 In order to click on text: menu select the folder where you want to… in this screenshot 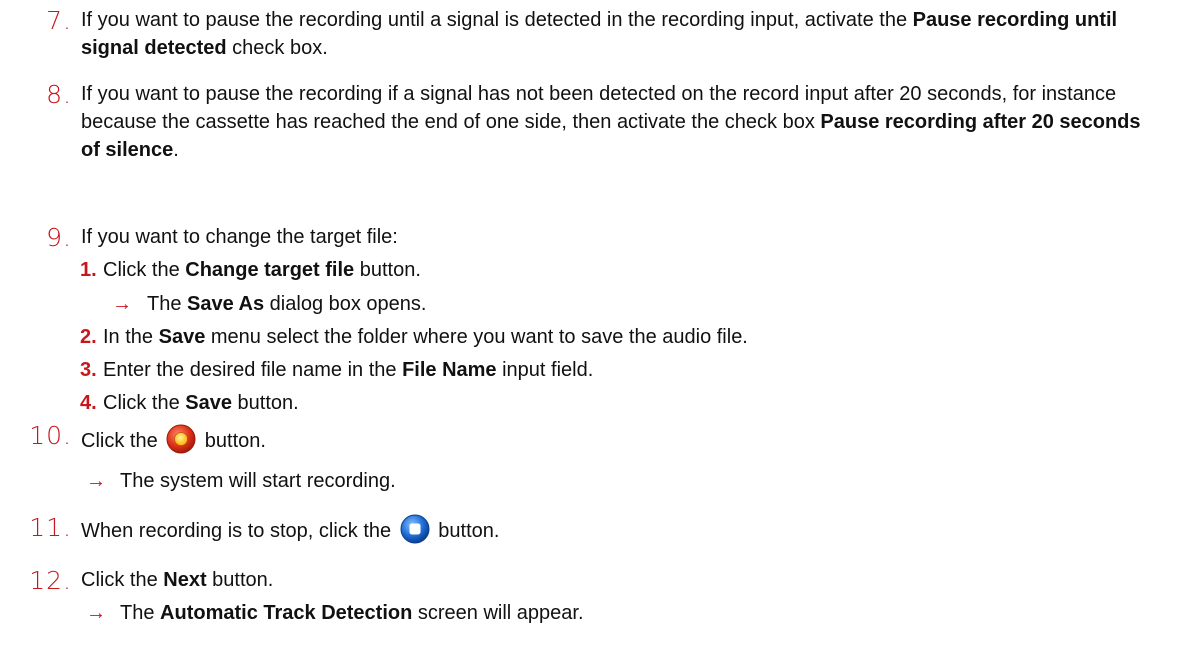, I will do `click(476, 337)`.